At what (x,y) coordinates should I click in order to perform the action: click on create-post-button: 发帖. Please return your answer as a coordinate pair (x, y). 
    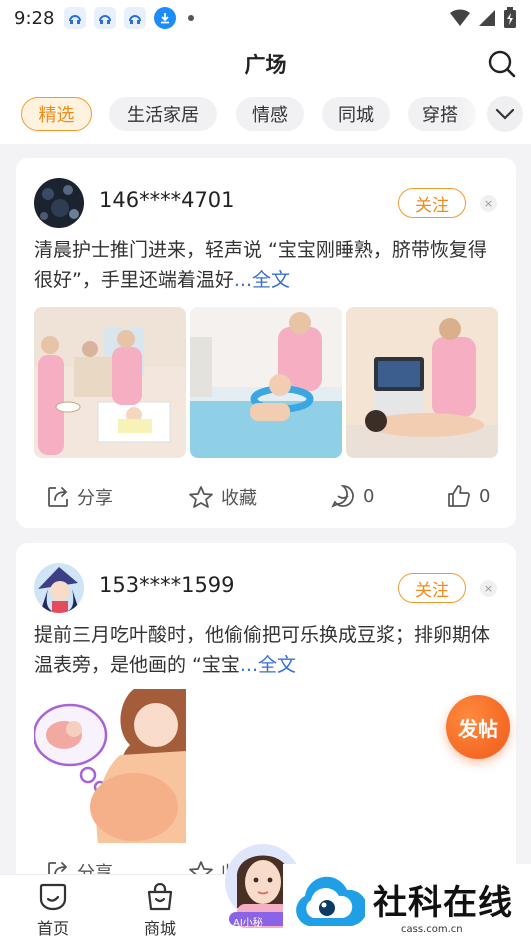
    Looking at the image, I should click on (478, 727).